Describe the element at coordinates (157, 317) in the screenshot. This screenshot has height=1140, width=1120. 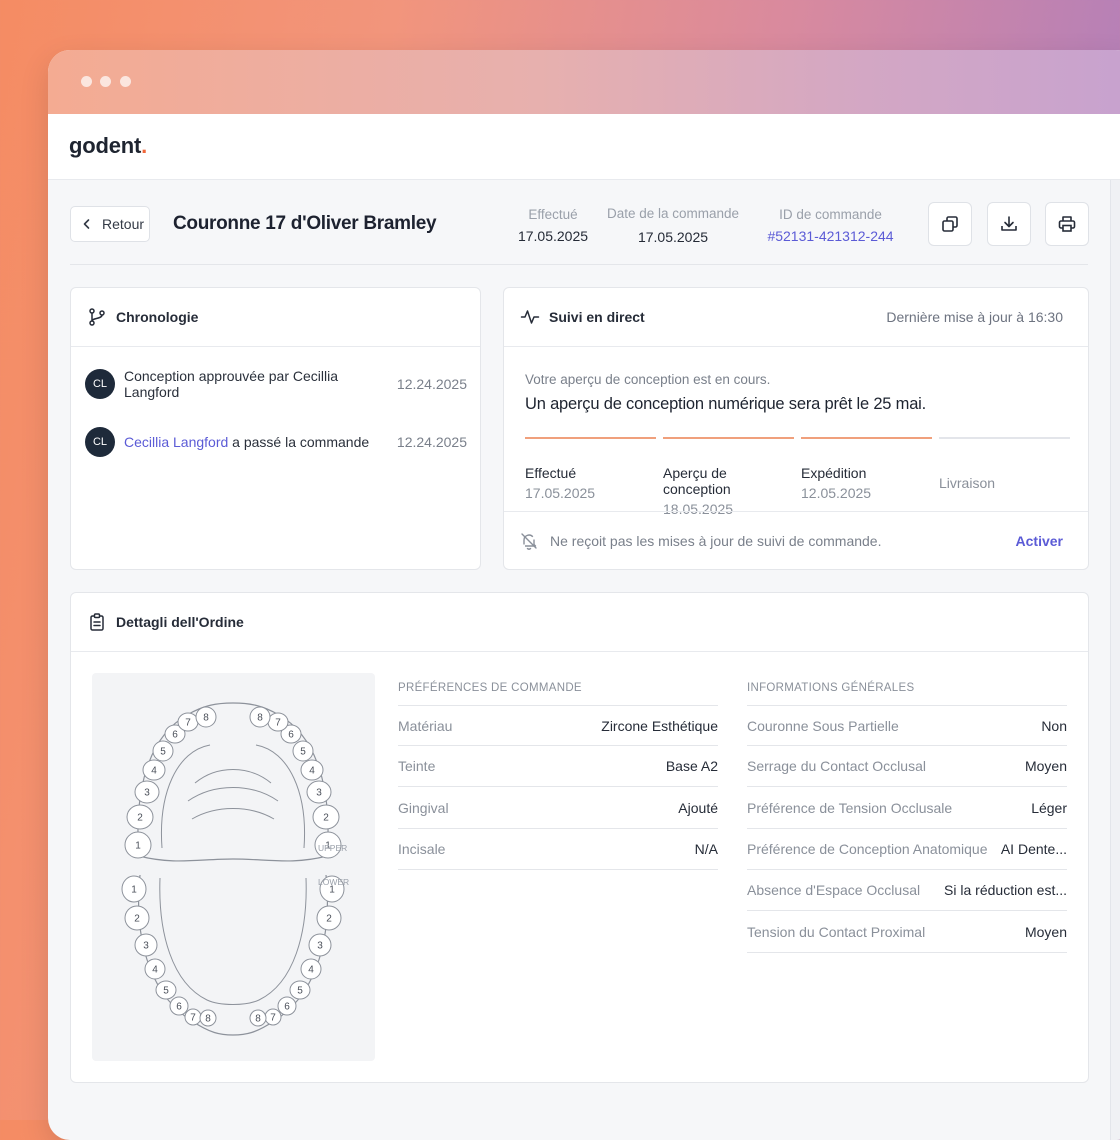
I see `timeline-title: Chronologie` at that location.